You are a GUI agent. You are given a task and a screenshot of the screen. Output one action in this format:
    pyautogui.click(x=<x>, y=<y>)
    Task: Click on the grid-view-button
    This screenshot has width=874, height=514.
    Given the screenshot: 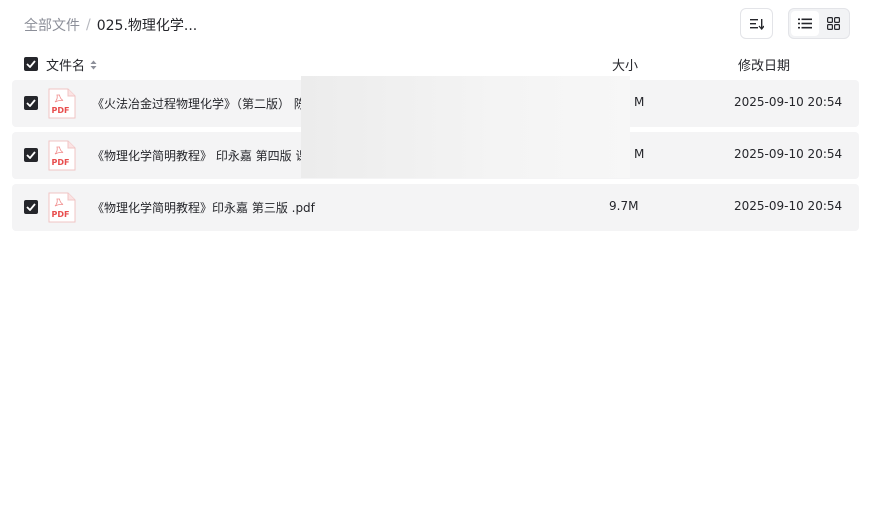 What is the action you would take?
    pyautogui.click(x=833, y=23)
    